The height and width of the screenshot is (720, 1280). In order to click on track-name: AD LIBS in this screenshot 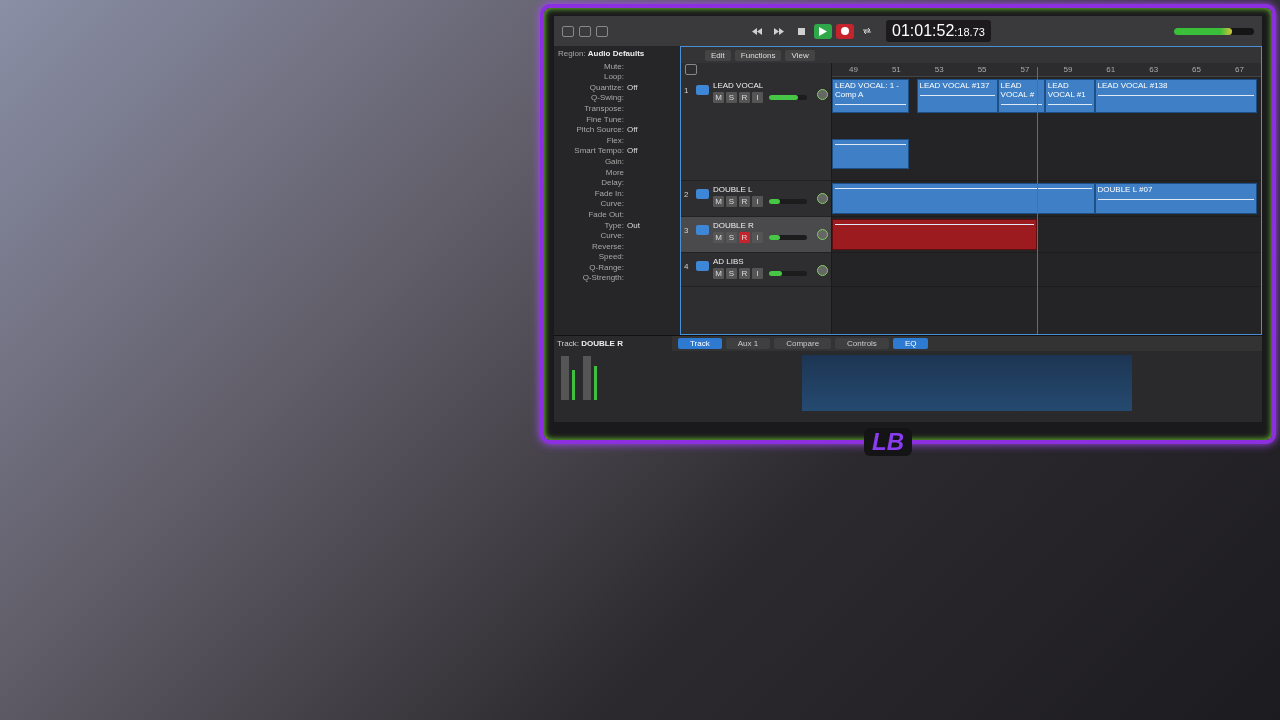, I will do `click(729, 261)`.